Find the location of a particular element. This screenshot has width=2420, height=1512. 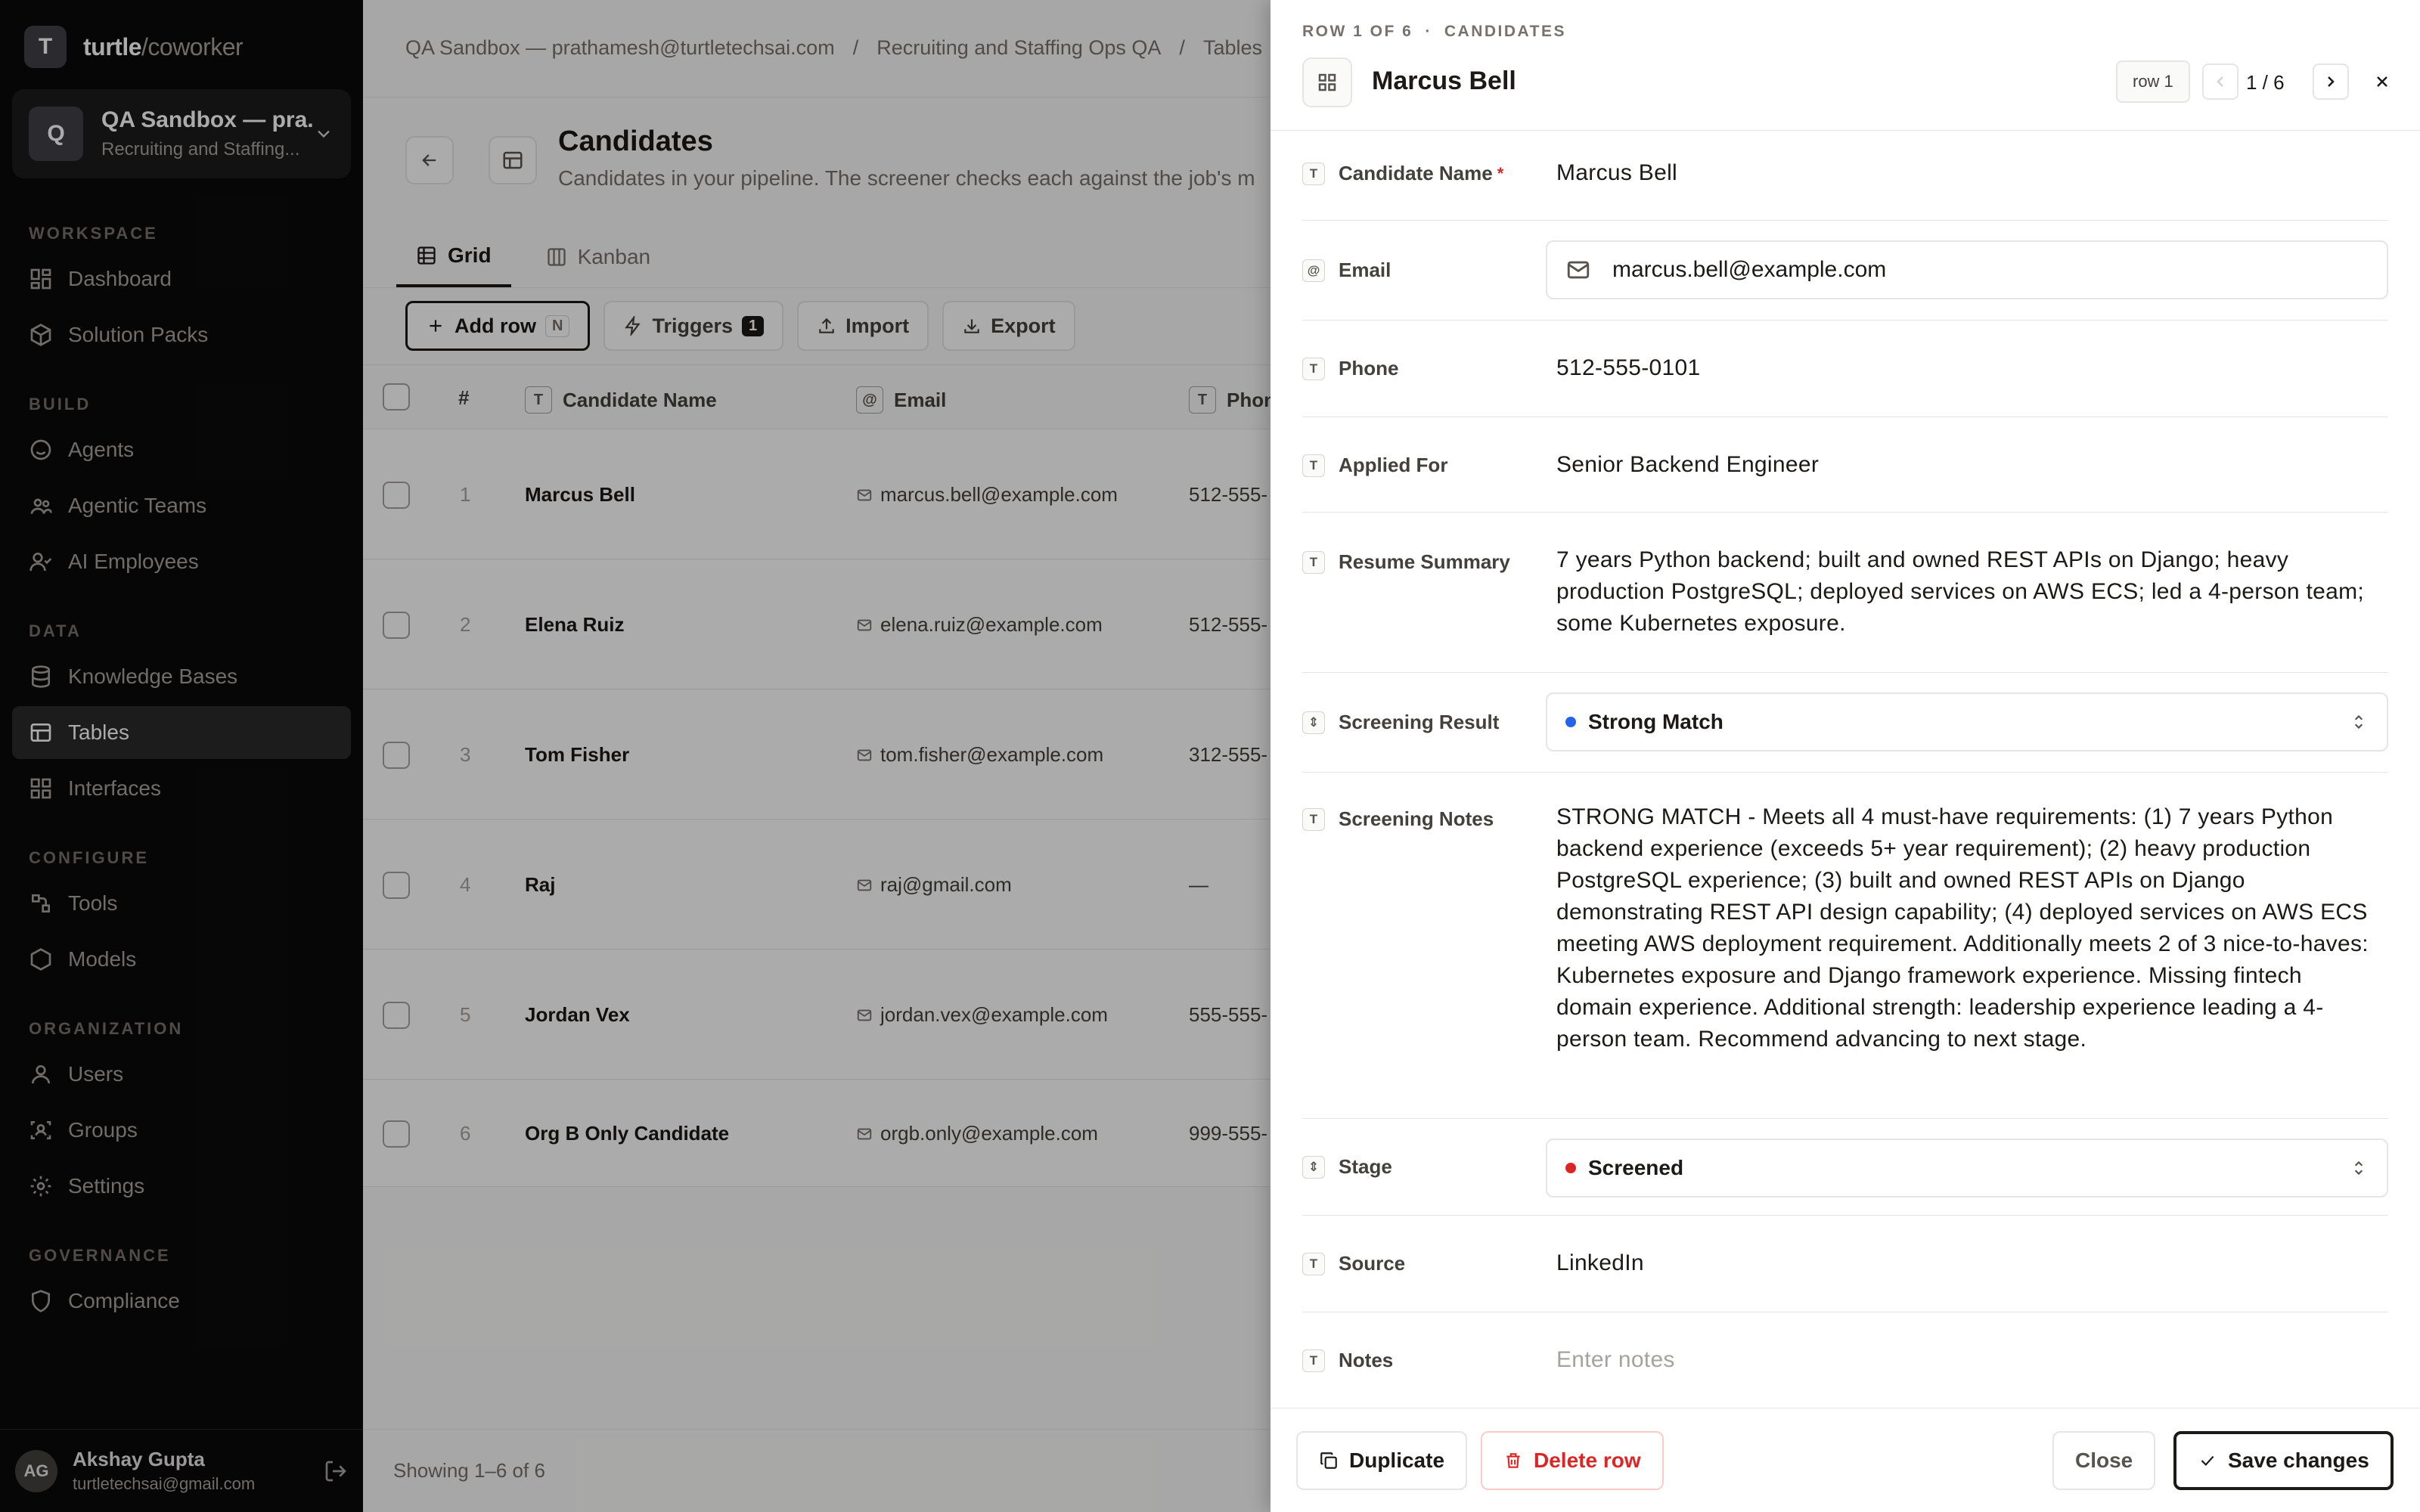

field-label-text: Candidate Name is located at coordinates (1416, 173).